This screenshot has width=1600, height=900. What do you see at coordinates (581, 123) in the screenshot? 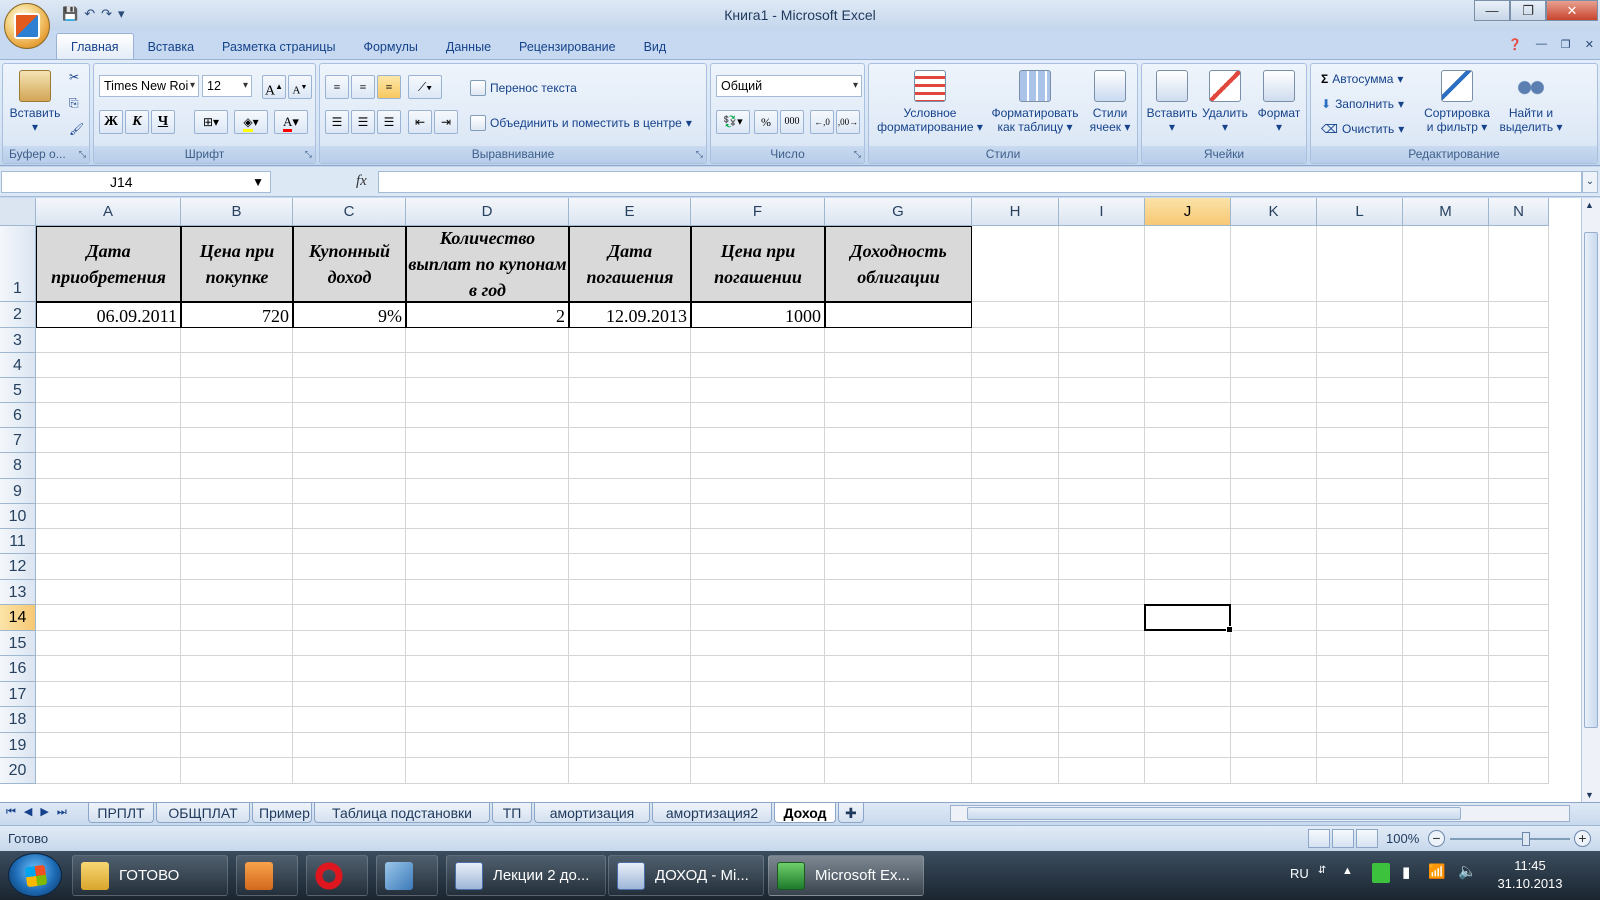
I see `merge-center-button: Объединить и поместить в центре ▾` at bounding box center [581, 123].